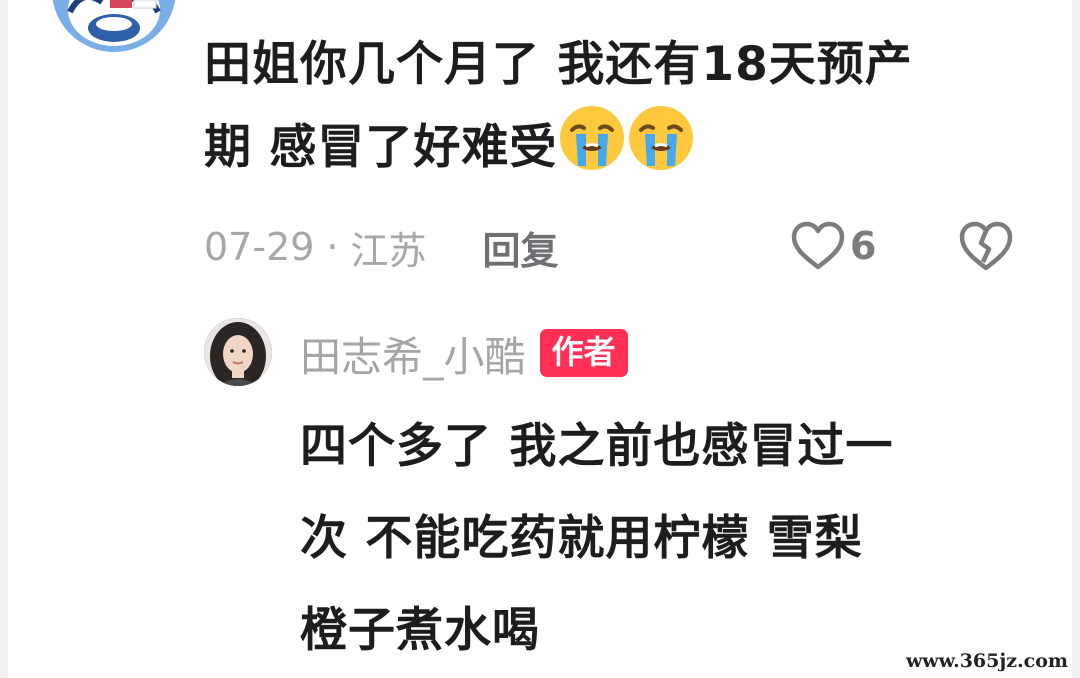  I want to click on reply-line: 橙子煮水喝, so click(420, 630).